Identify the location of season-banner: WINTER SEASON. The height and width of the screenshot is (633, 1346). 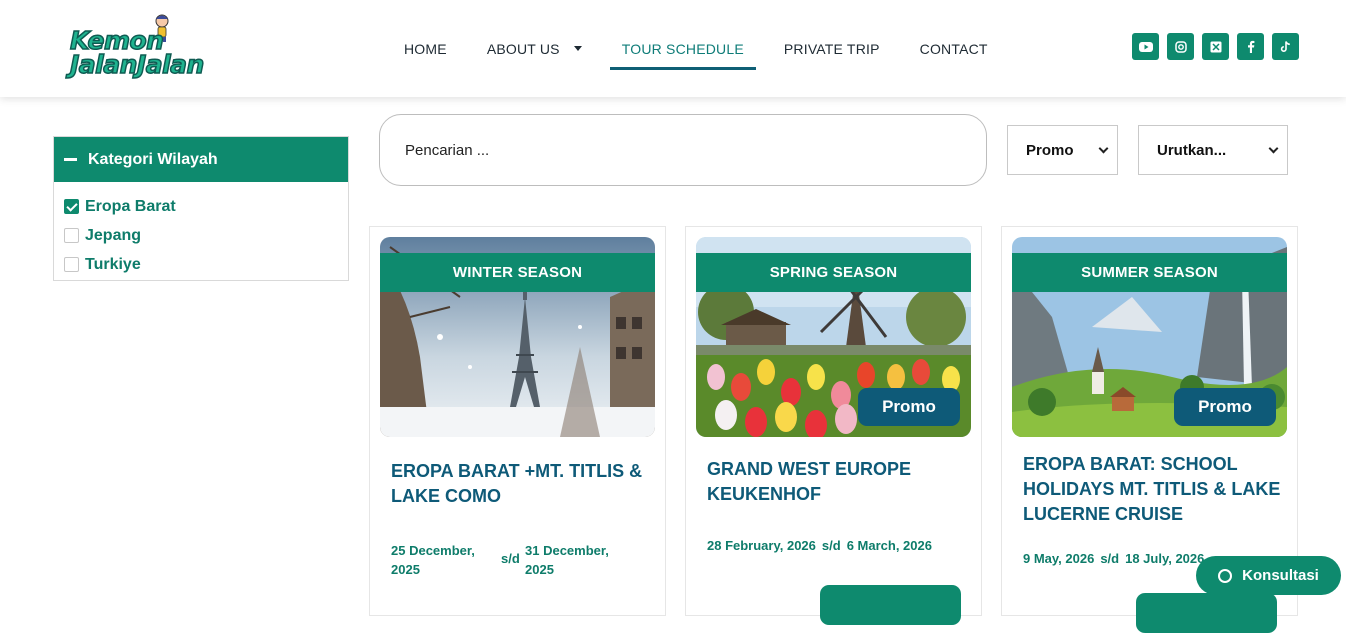
(517, 272).